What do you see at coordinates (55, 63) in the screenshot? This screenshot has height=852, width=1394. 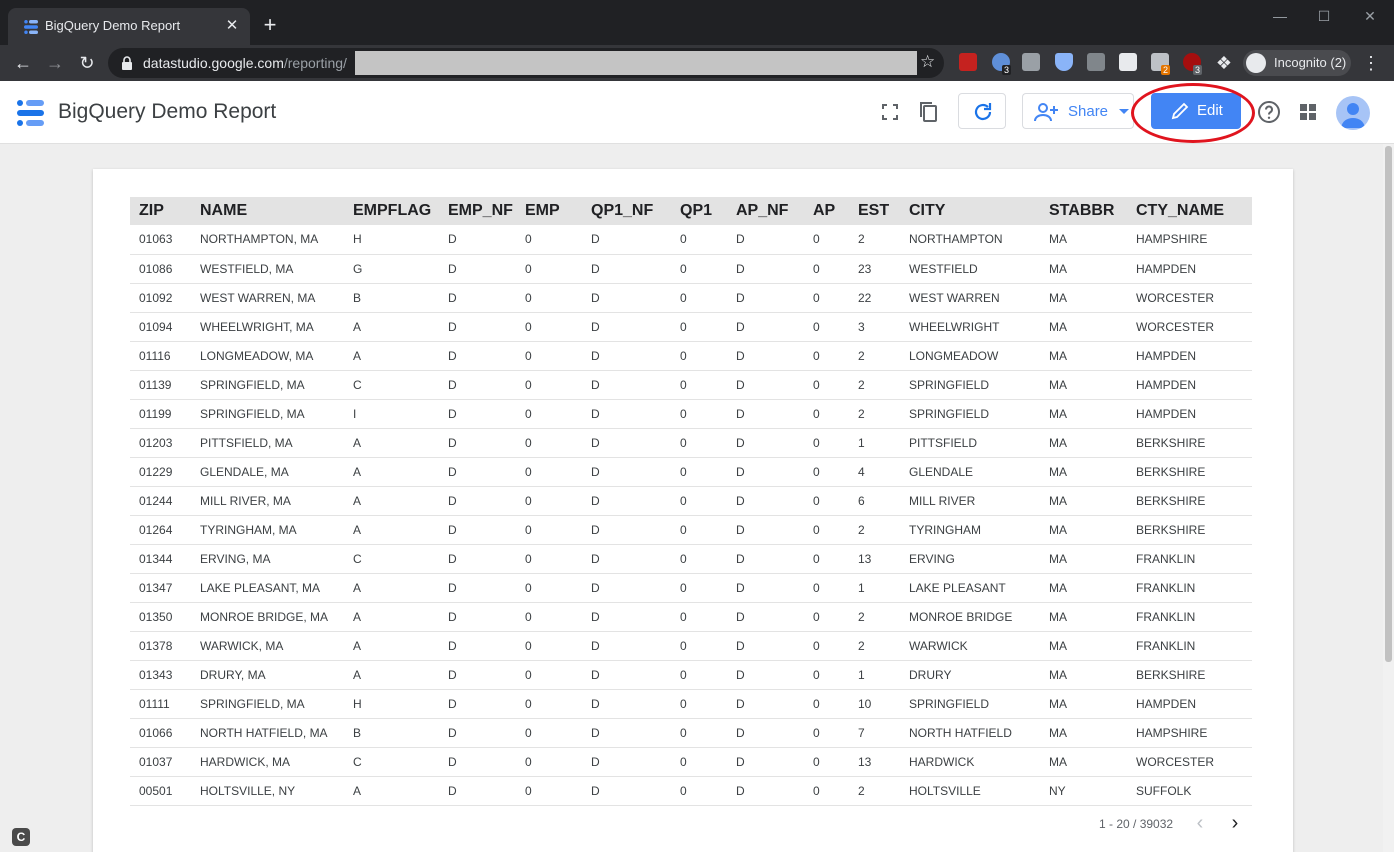 I see `forward-arrow-icon: →` at bounding box center [55, 63].